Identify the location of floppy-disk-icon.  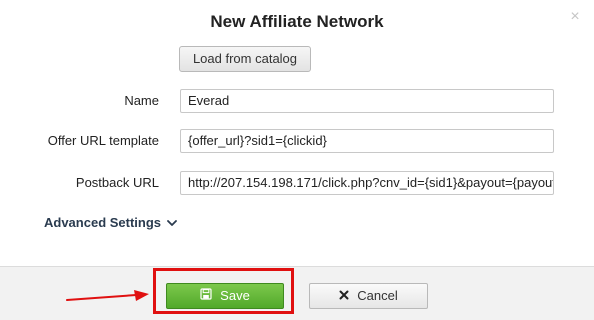
(206, 296).